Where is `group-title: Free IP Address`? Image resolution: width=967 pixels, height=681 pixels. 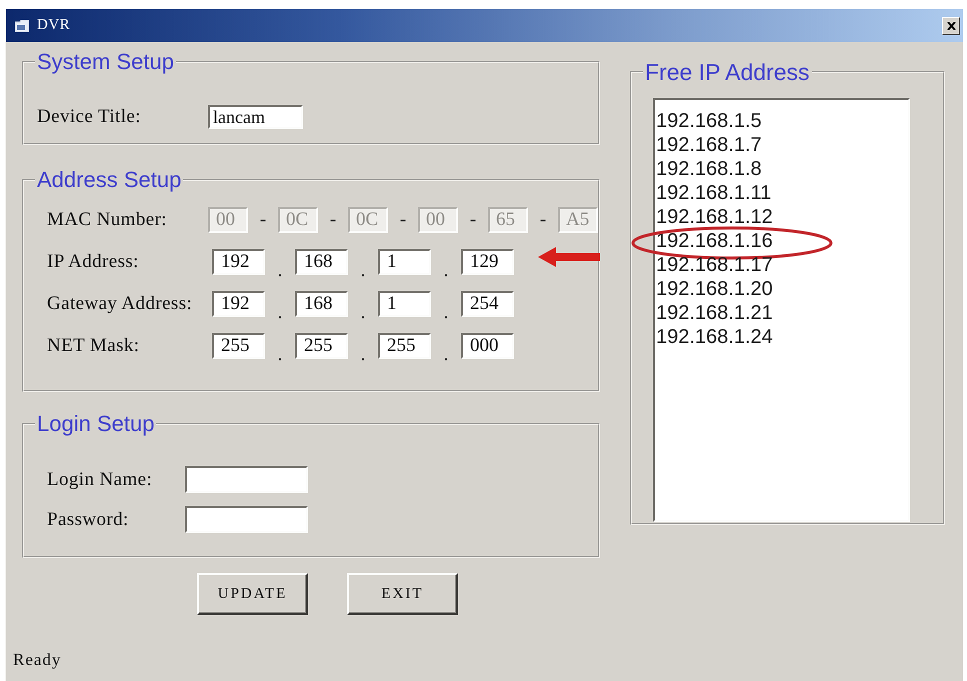
group-title: Free IP Address is located at coordinates (727, 72).